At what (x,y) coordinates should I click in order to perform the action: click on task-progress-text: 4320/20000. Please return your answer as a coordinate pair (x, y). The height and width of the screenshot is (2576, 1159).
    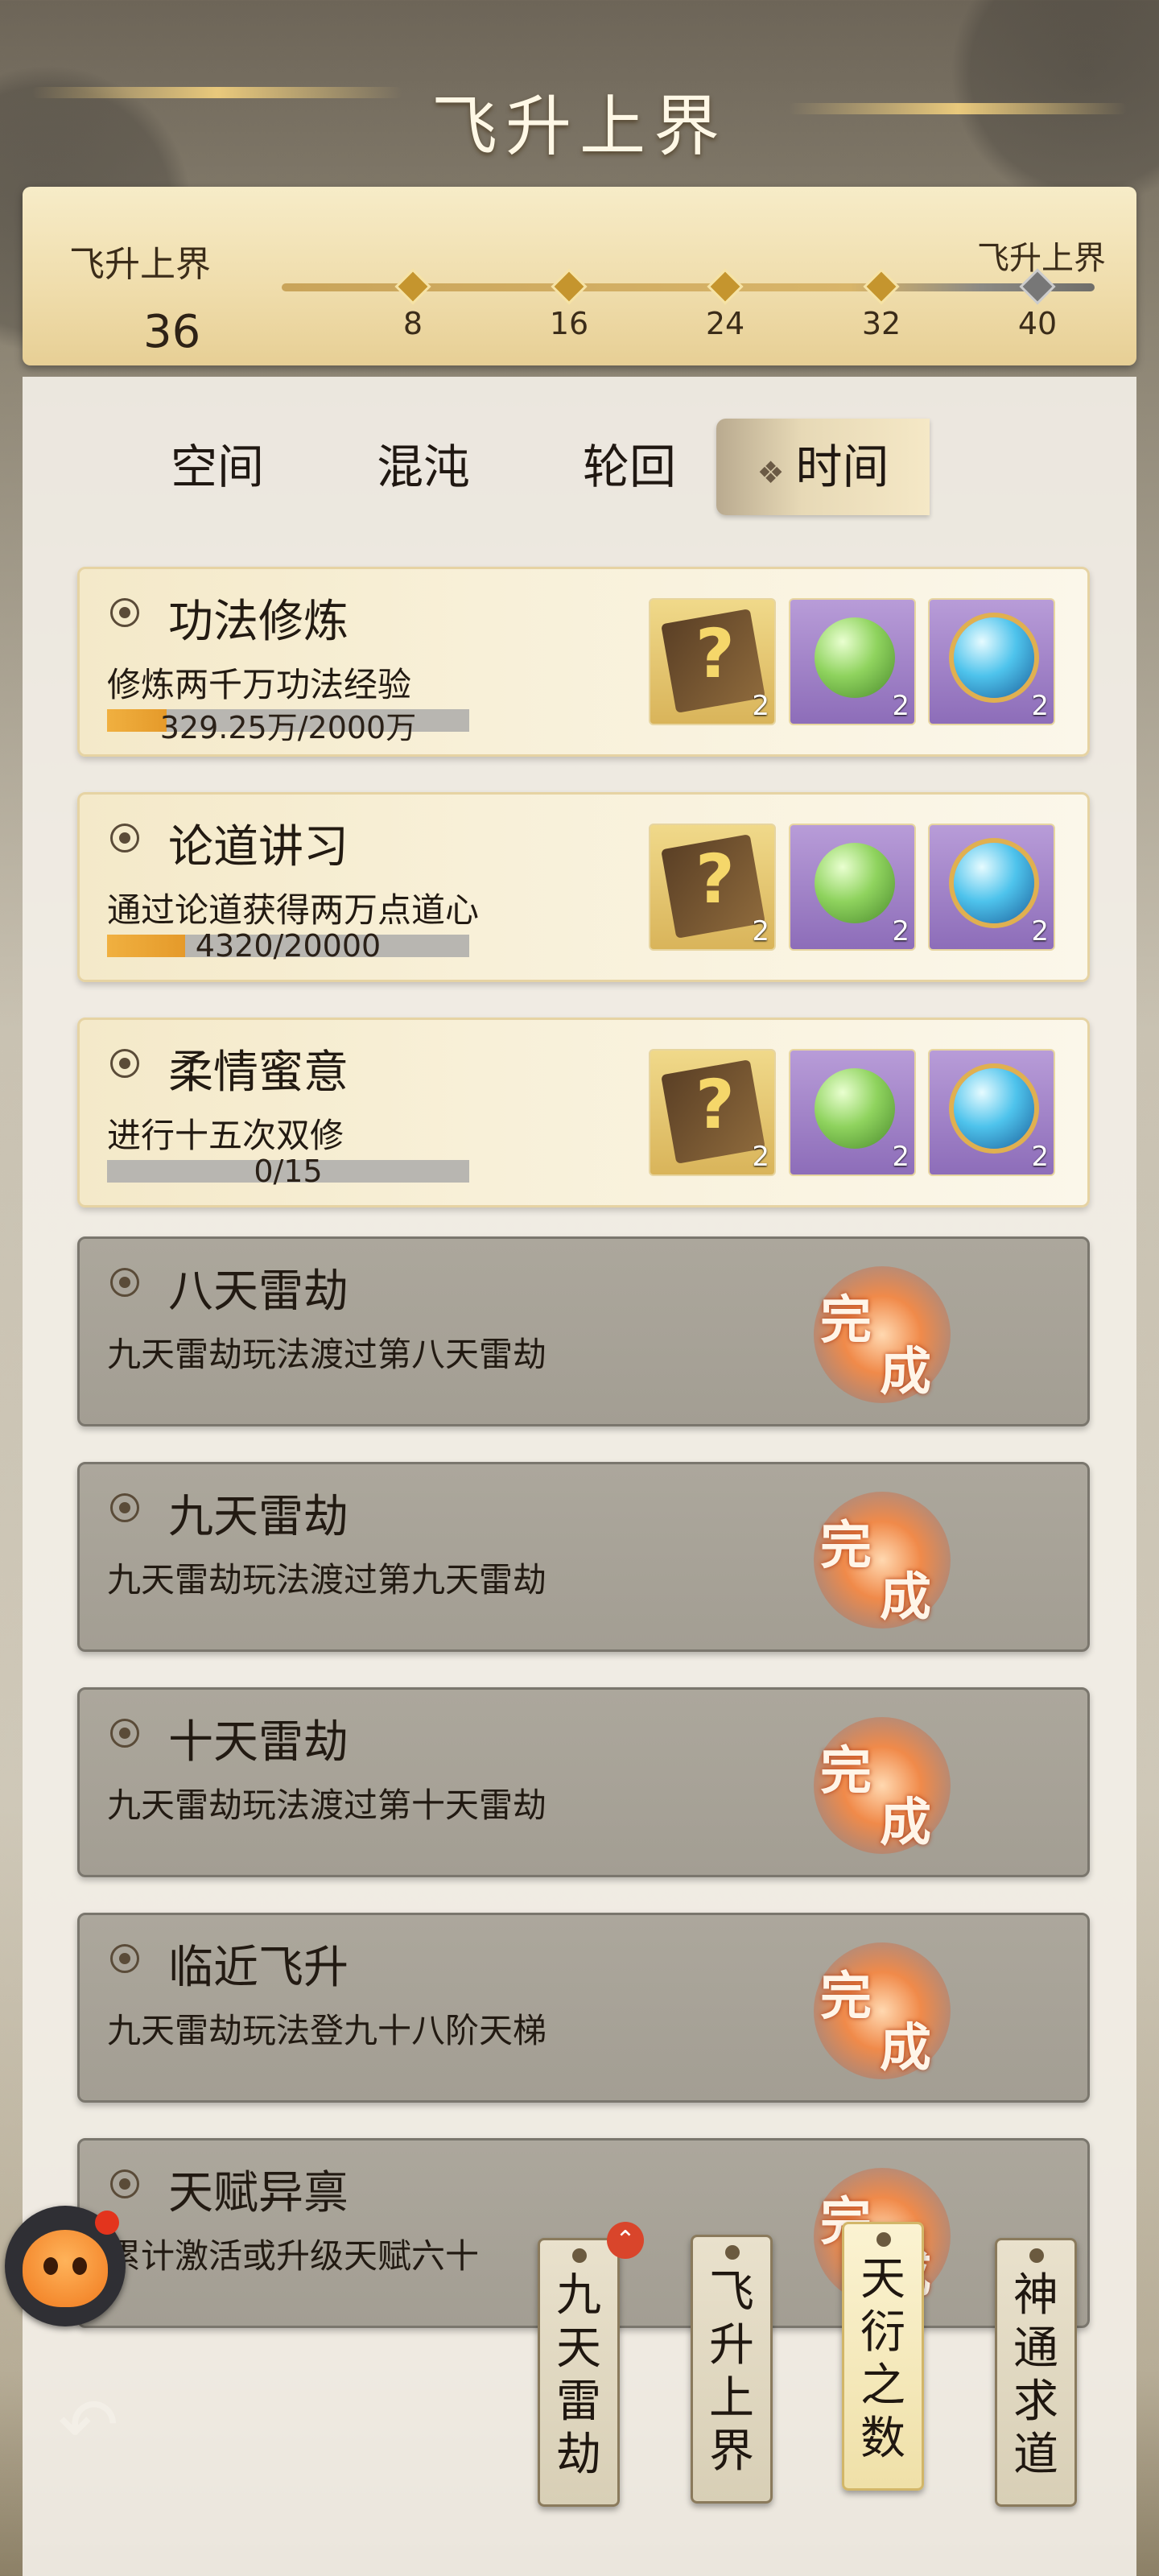
    Looking at the image, I should click on (288, 946).